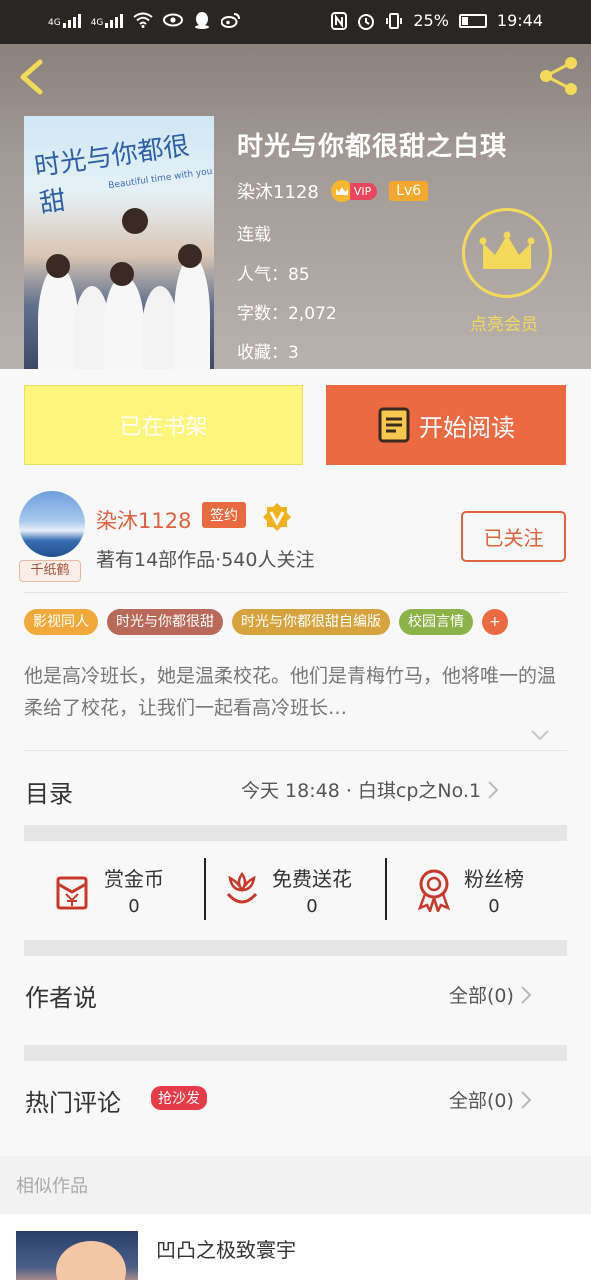 The height and width of the screenshot is (1280, 591). Describe the element at coordinates (436, 622) in the screenshot. I see `tag: 校园言情` at that location.